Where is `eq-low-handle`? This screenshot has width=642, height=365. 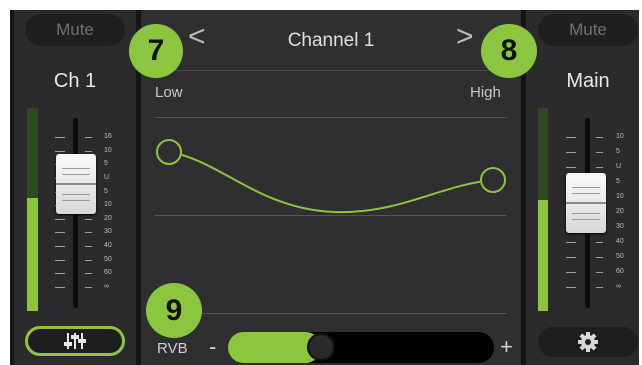
eq-low-handle is located at coordinates (169, 152).